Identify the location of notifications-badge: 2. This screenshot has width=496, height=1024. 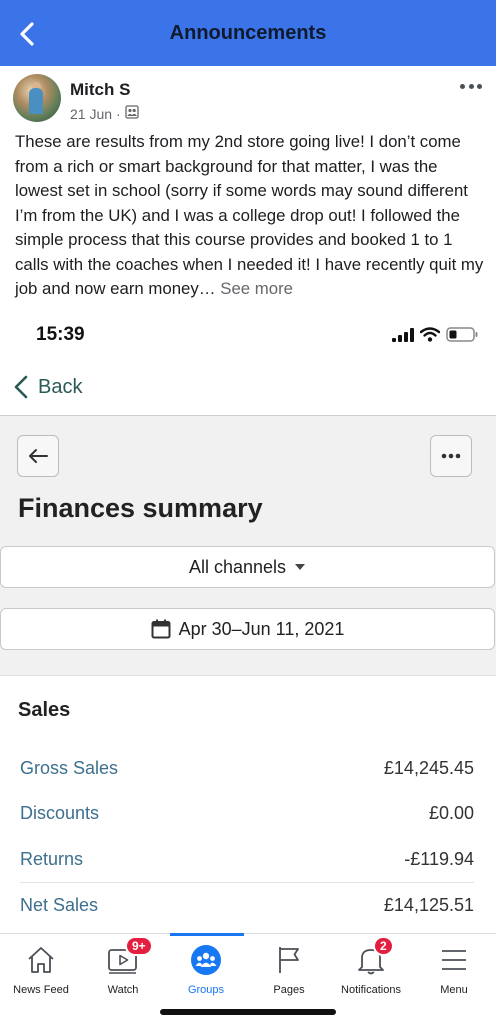
(383, 946).